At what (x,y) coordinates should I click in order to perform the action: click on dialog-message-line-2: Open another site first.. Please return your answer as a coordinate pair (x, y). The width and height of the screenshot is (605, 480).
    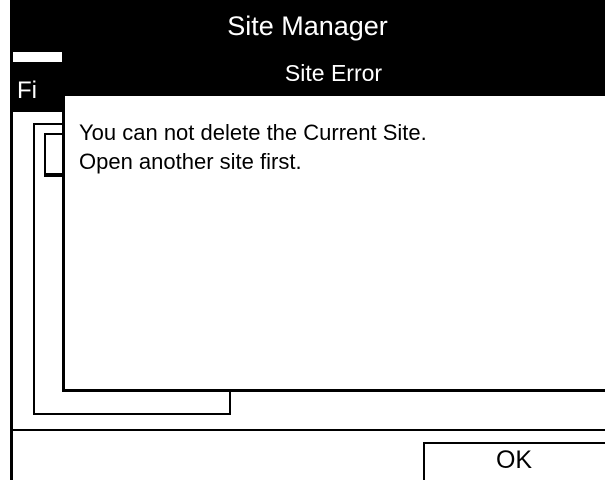
    Looking at the image, I should click on (190, 161).